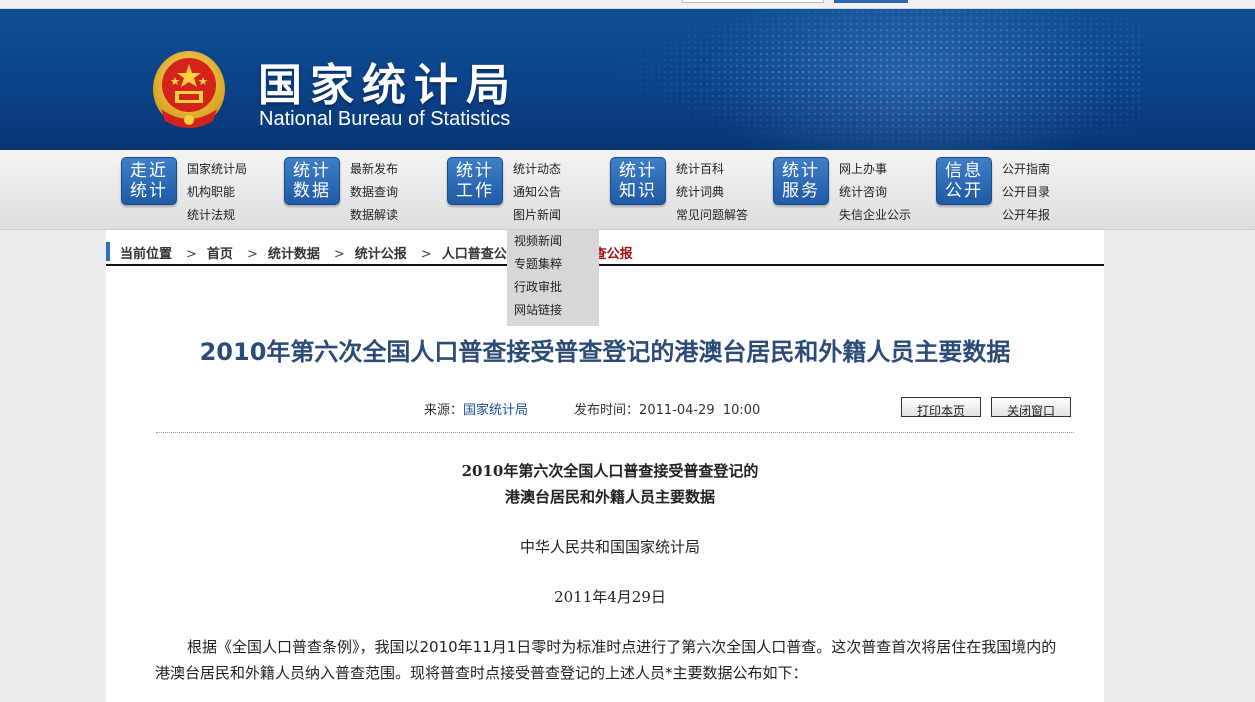 The width and height of the screenshot is (1255, 702). I want to click on nav-badge-service: 统计 服务, so click(801, 181).